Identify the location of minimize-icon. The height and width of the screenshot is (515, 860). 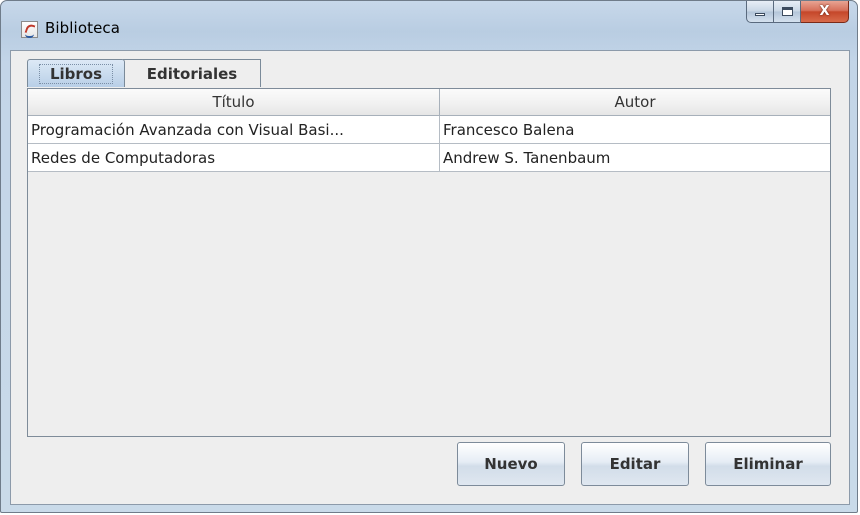
(760, 14).